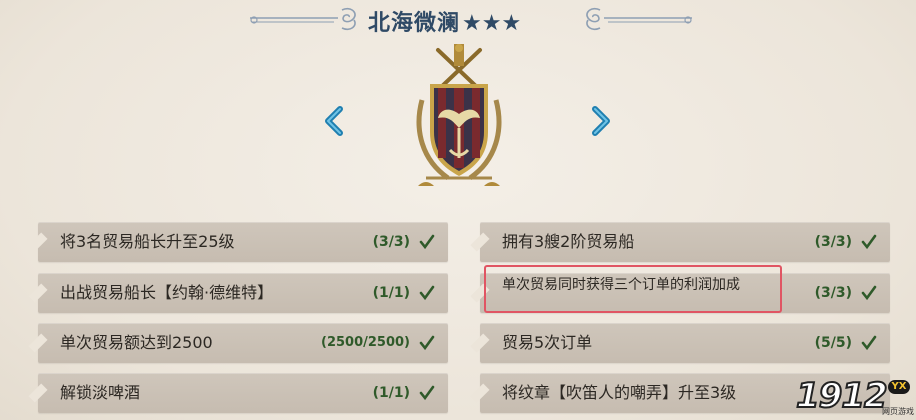 This screenshot has height=420, width=916. What do you see at coordinates (639, 19) in the screenshot?
I see `ornament-right-icon` at bounding box center [639, 19].